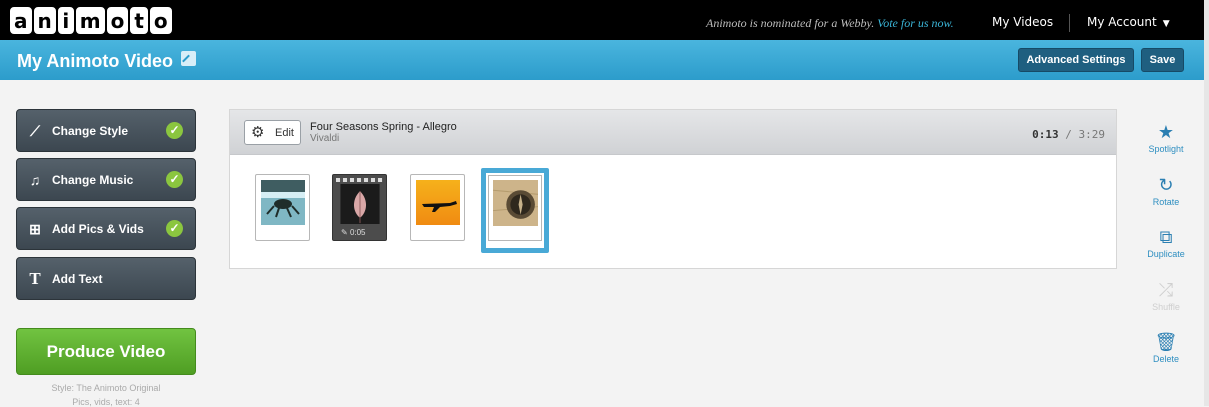 This screenshot has height=407, width=1209. I want to click on text-icon: T, so click(35, 278).